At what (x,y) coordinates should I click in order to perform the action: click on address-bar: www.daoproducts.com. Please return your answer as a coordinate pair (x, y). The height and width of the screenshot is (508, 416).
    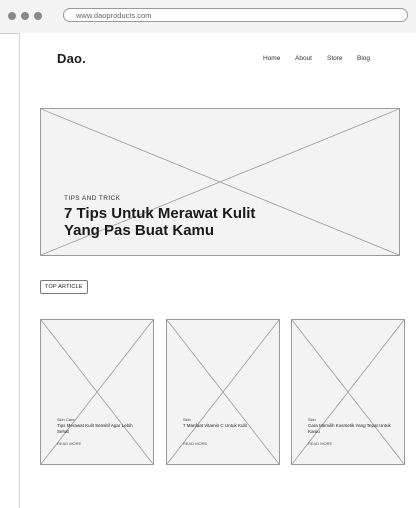
    Looking at the image, I should click on (235, 15).